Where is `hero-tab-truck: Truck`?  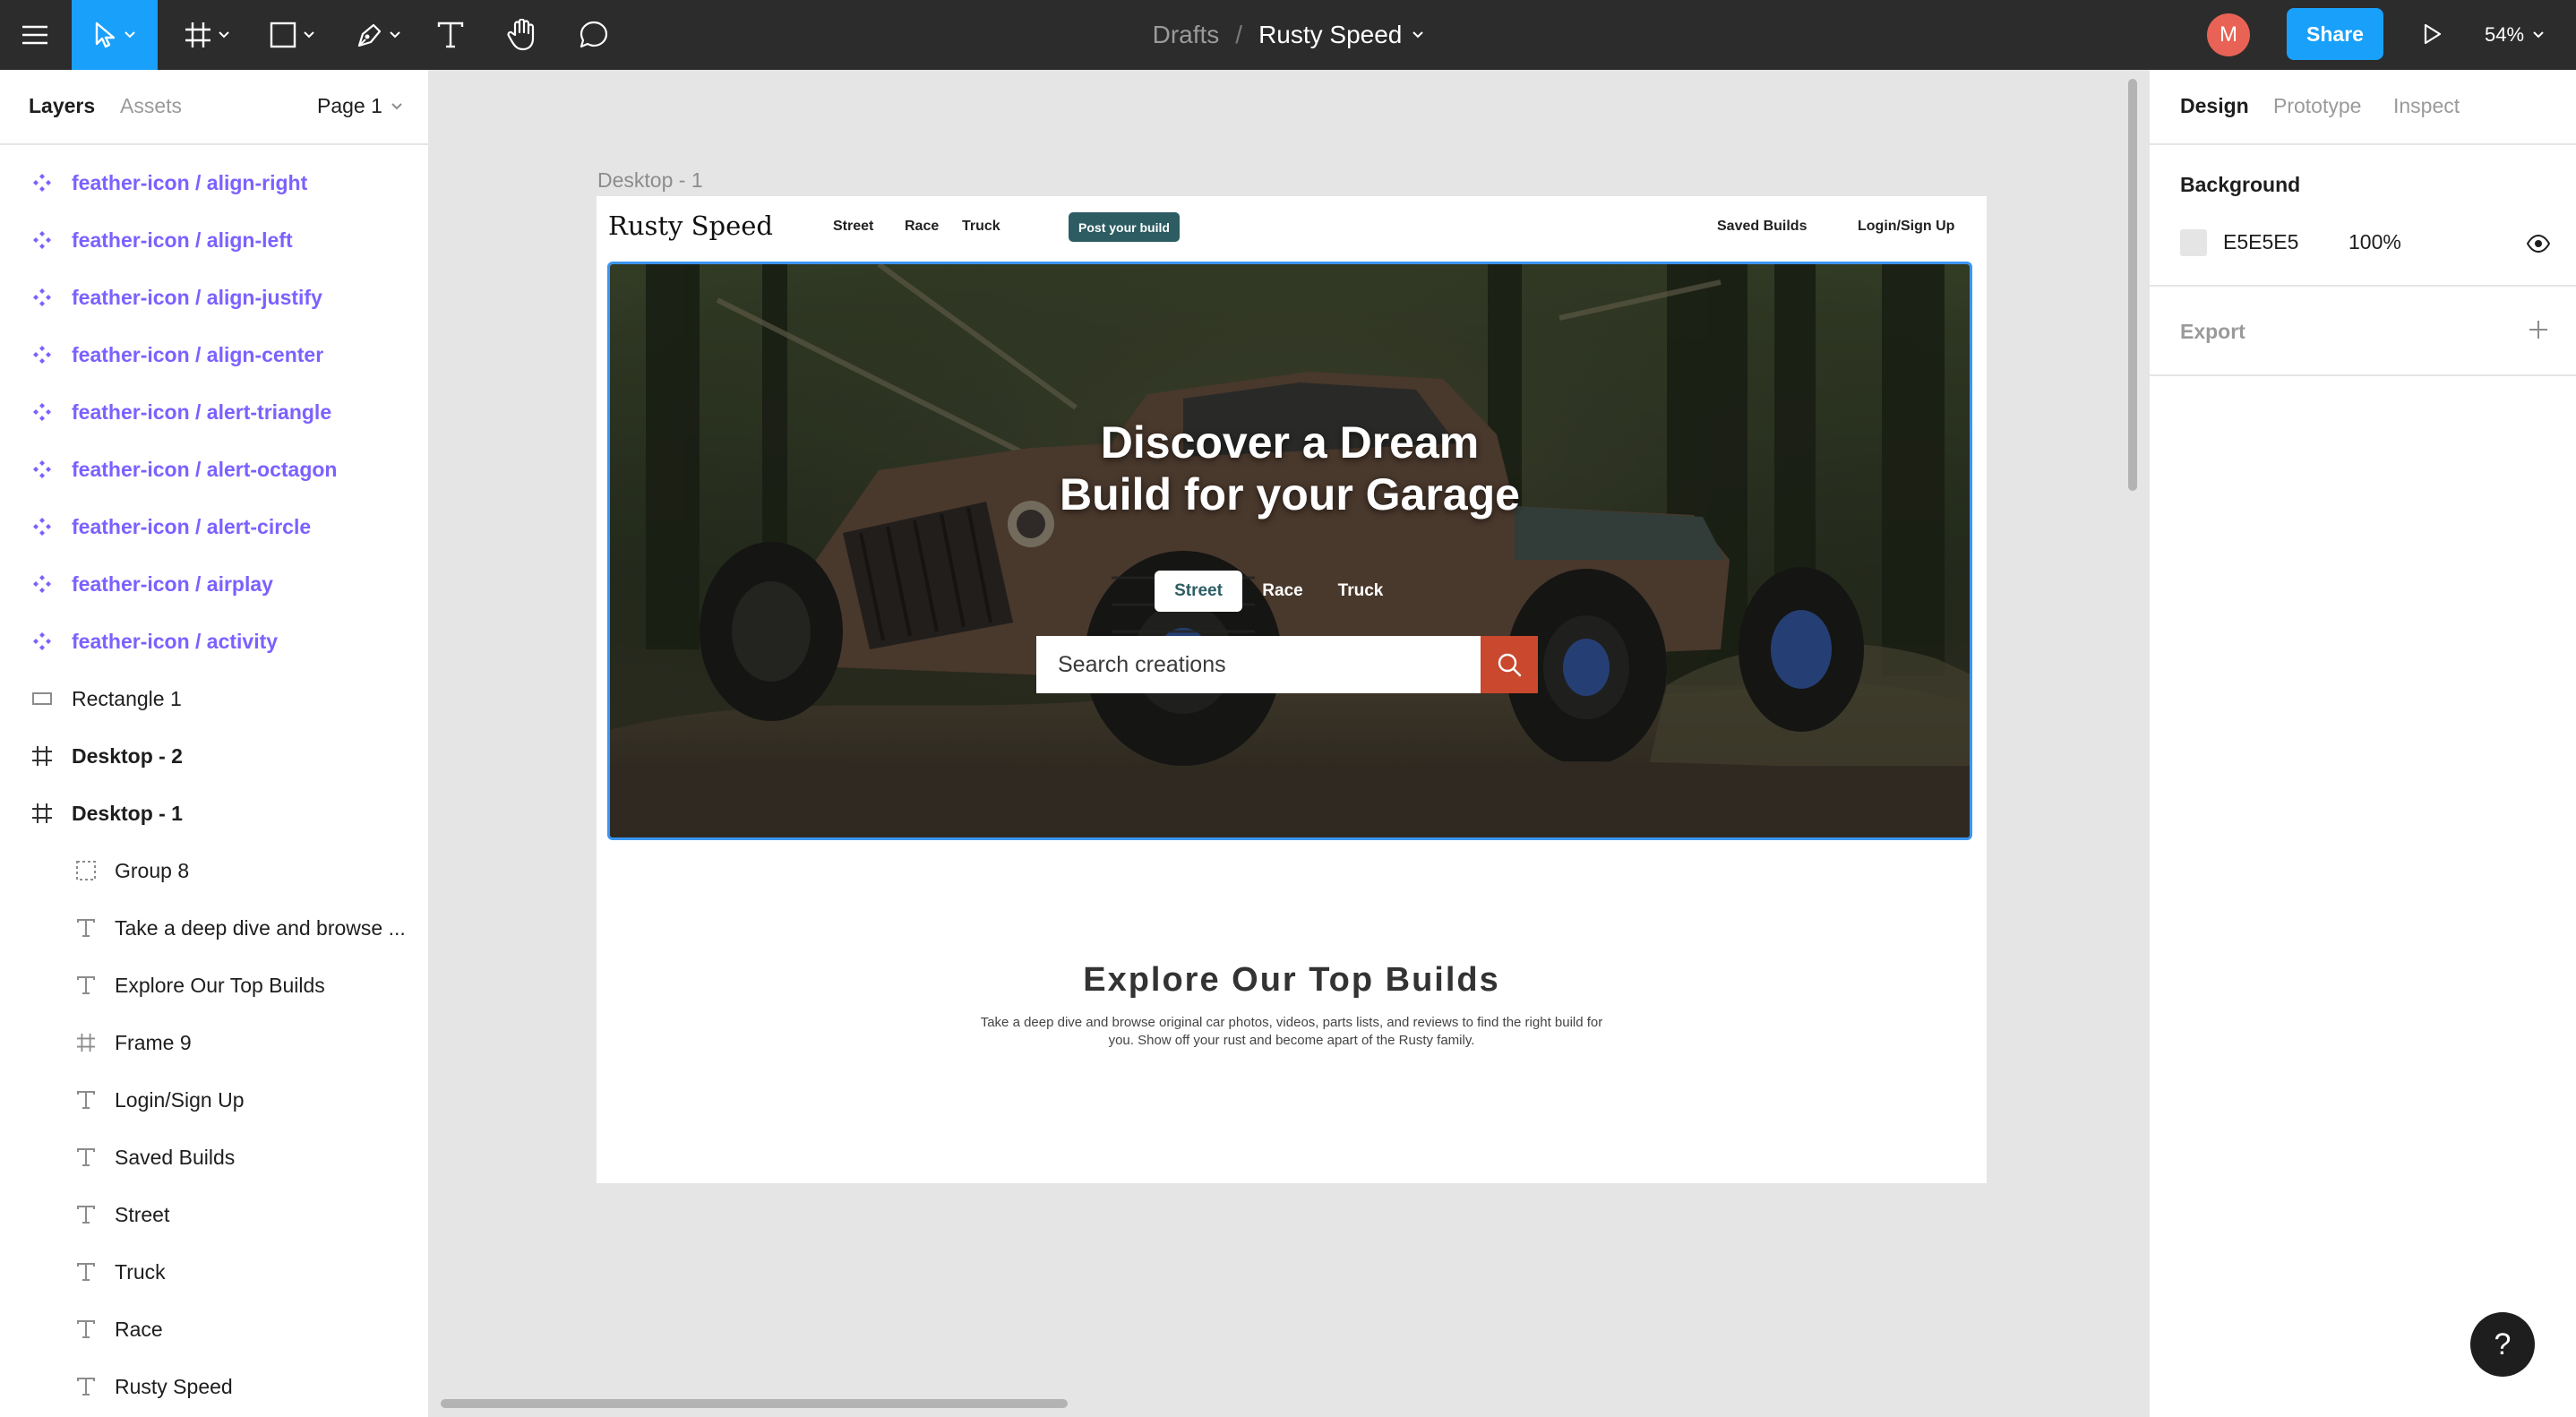
hero-tab-truck: Truck is located at coordinates (1361, 591).